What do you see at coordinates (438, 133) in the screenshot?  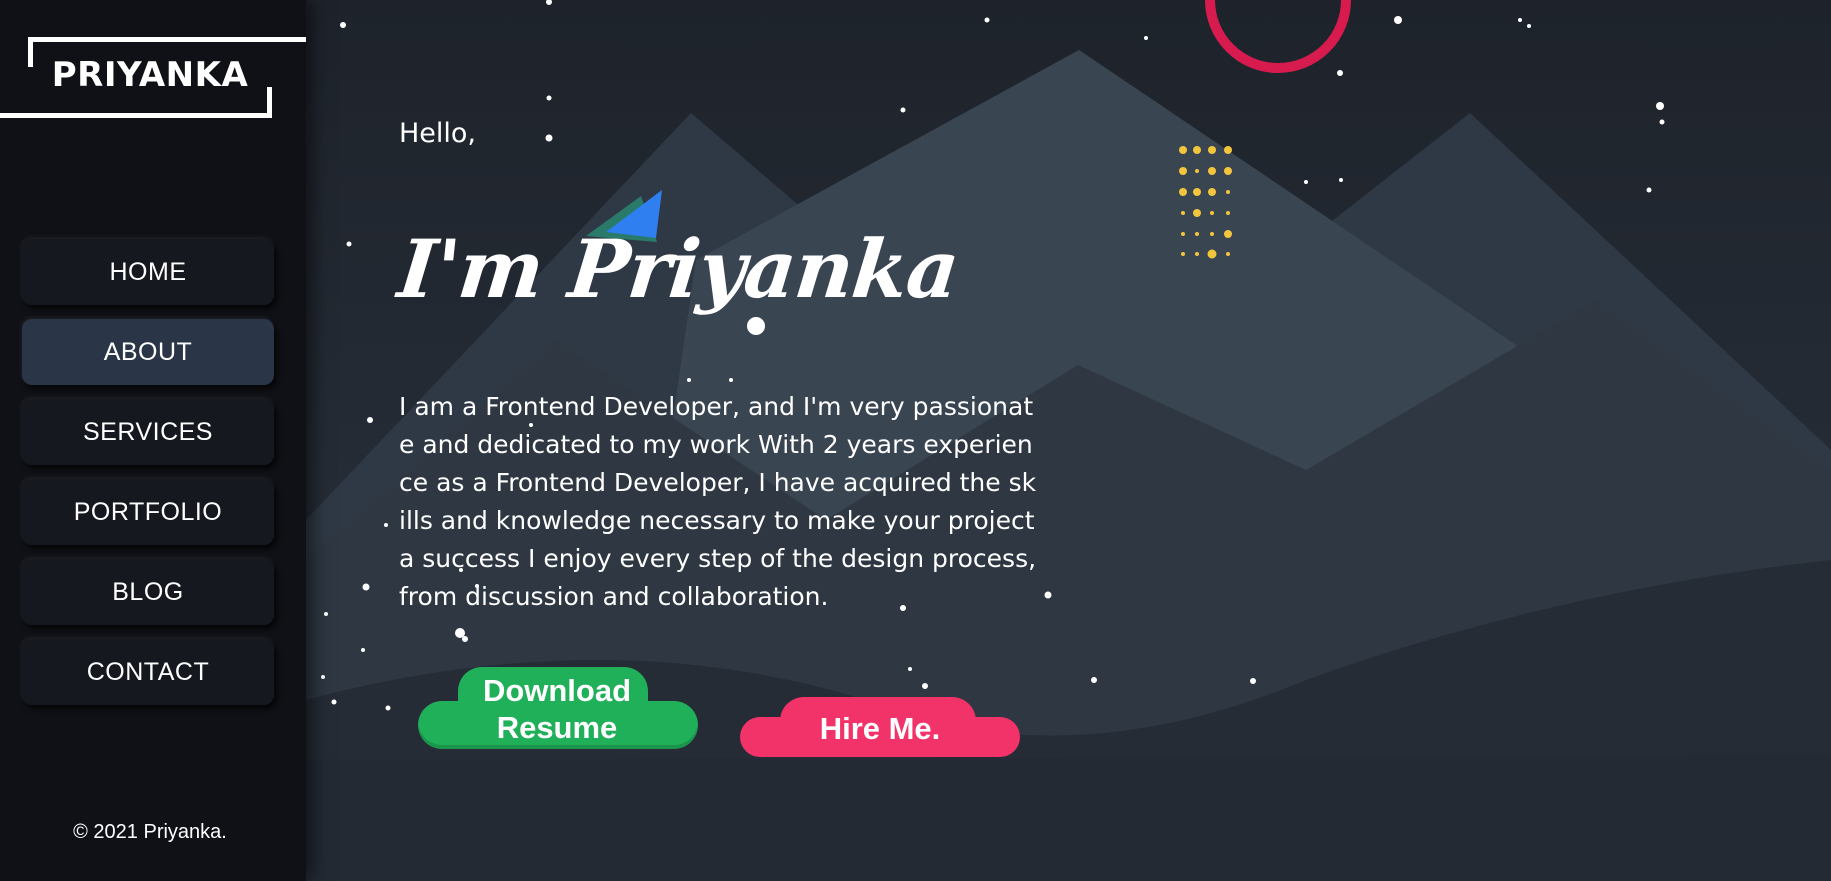 I see `greeting: Hello,` at bounding box center [438, 133].